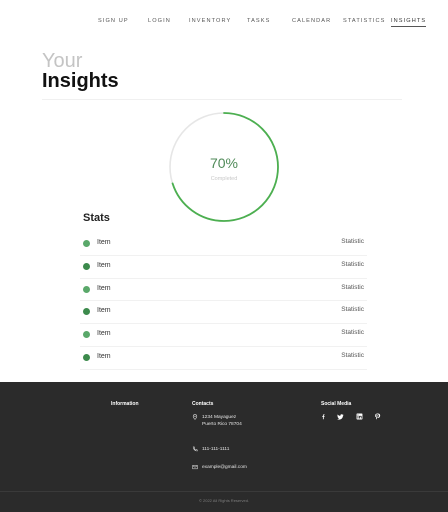  Describe the element at coordinates (224, 491) in the screenshot. I see `footer-divider` at that location.